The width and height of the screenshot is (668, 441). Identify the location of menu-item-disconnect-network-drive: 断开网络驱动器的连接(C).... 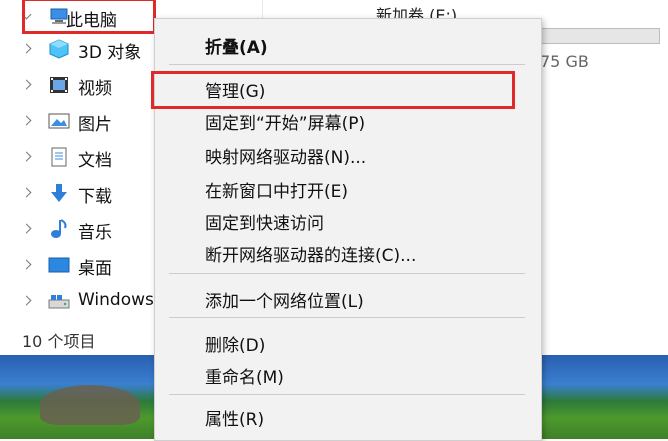
(310, 253).